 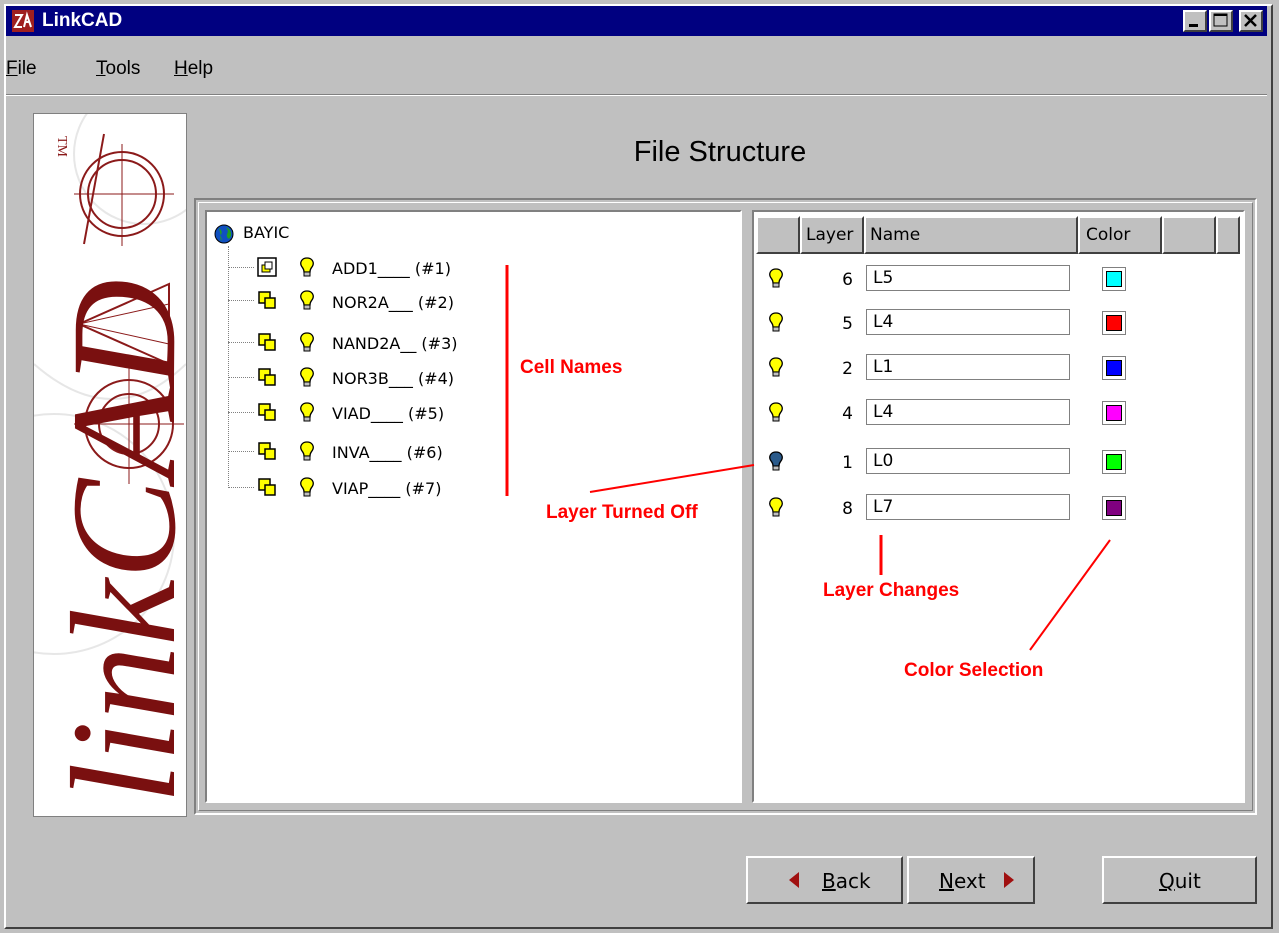 I want to click on back-label: ack, so click(x=853, y=881).